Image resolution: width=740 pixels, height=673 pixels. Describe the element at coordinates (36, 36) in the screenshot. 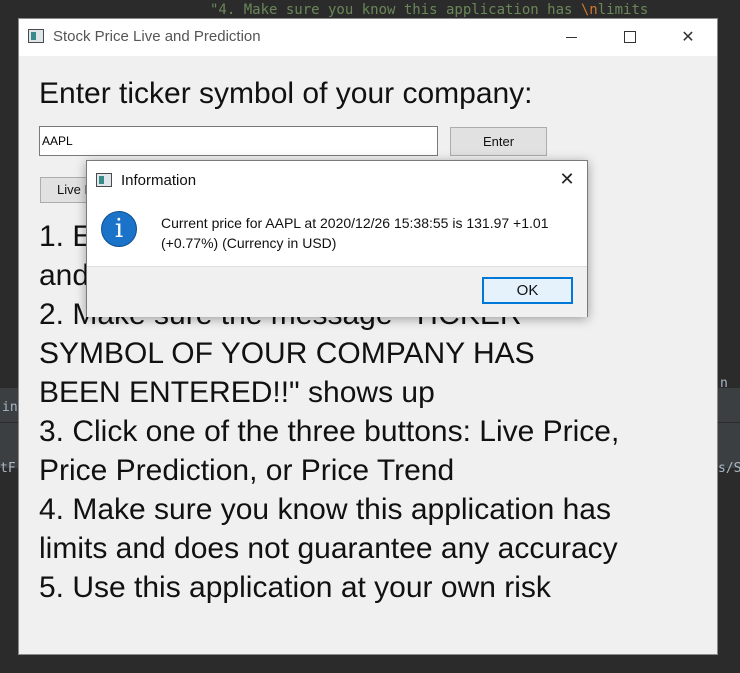

I see `app-icon` at that location.